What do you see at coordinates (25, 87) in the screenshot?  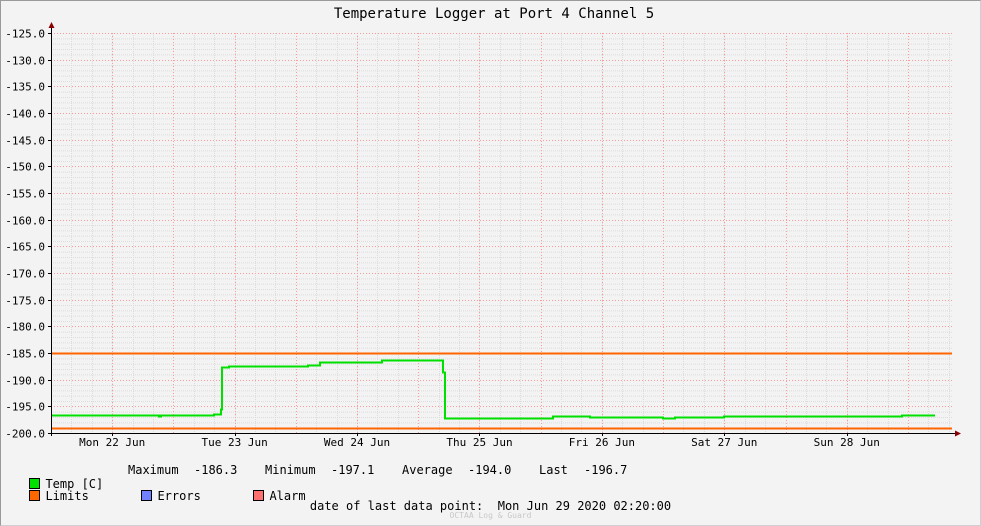 I see `y-tick-label: -135.0` at bounding box center [25, 87].